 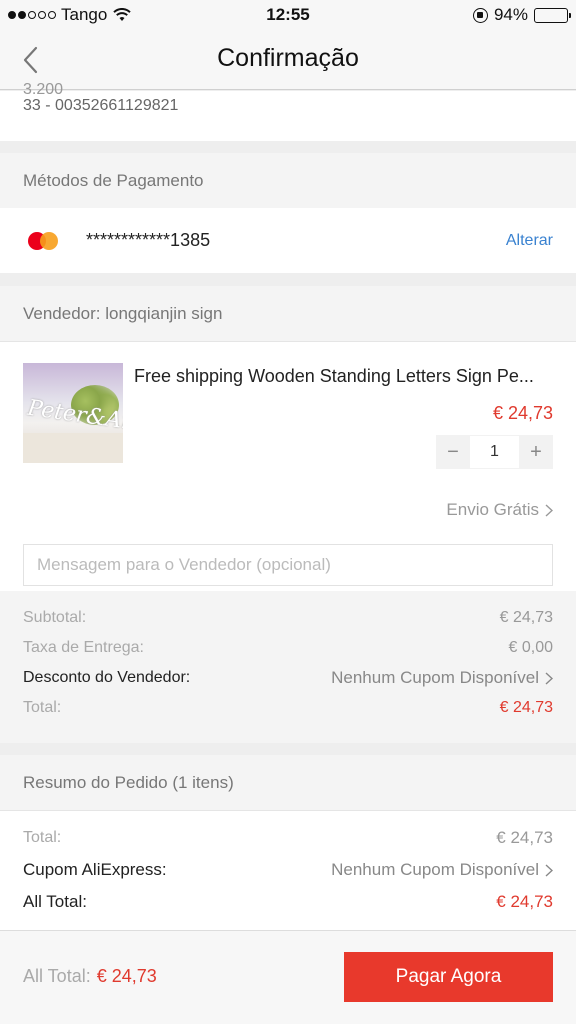 I want to click on product-image: Peter&Anna, so click(x=73, y=413).